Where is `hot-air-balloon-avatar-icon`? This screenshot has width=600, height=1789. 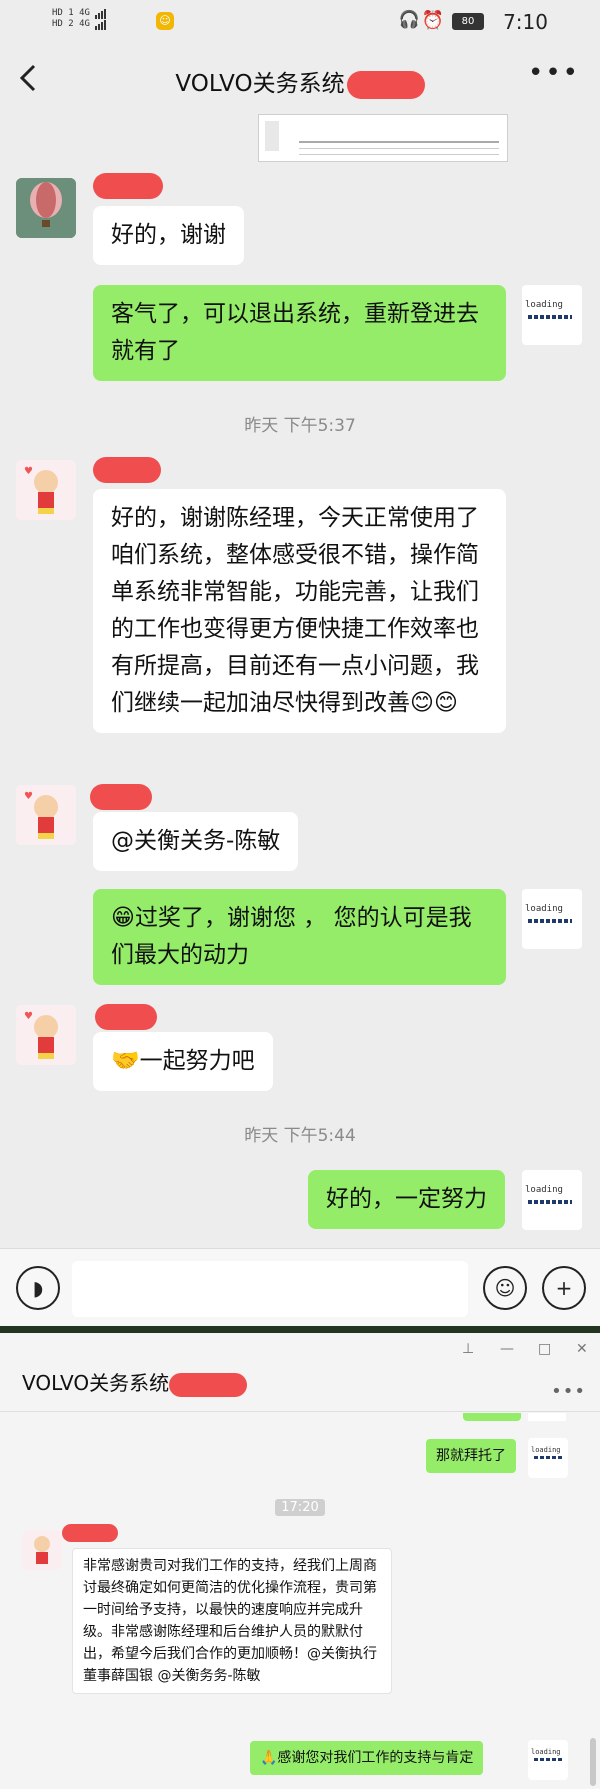 hot-air-balloon-avatar-icon is located at coordinates (46, 208).